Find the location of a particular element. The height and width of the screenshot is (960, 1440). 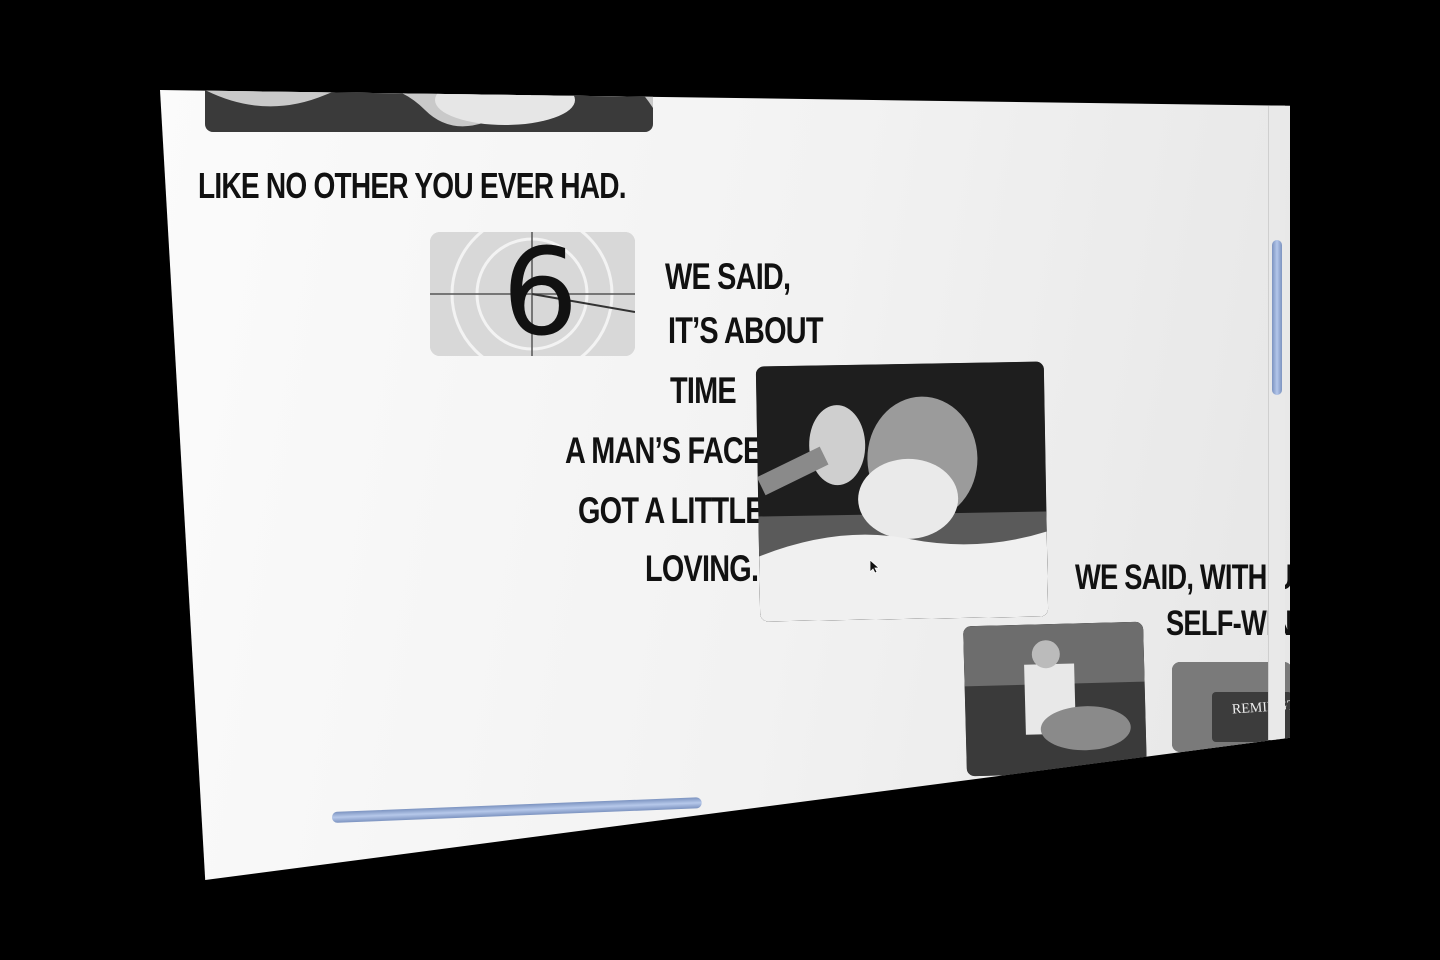

line-we-said: WE SAID, is located at coordinates (728, 276).